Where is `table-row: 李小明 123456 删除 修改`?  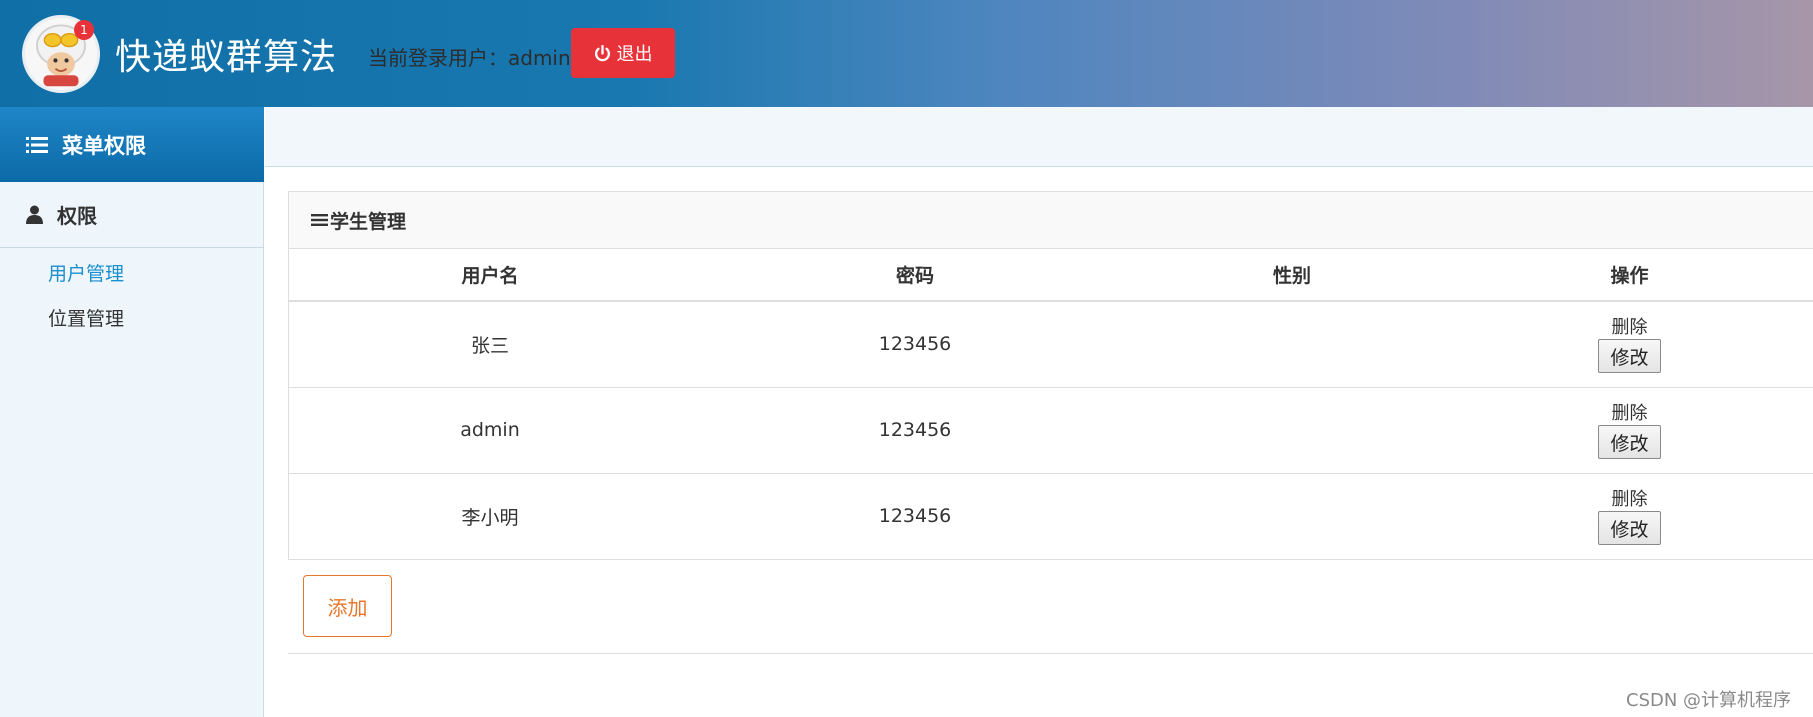
table-row: 李小明 123456 删除 修改 is located at coordinates (1051, 516).